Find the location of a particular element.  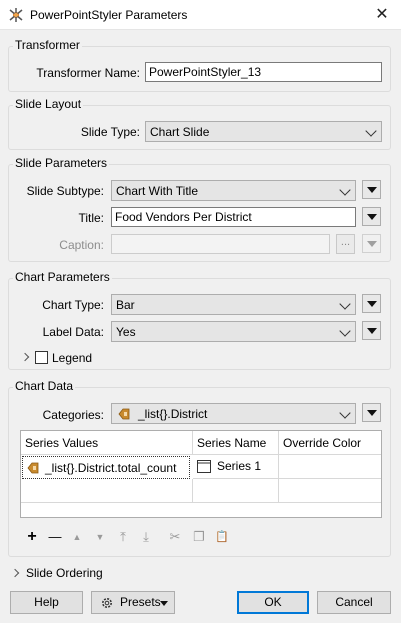

caption-input is located at coordinates (220, 244).